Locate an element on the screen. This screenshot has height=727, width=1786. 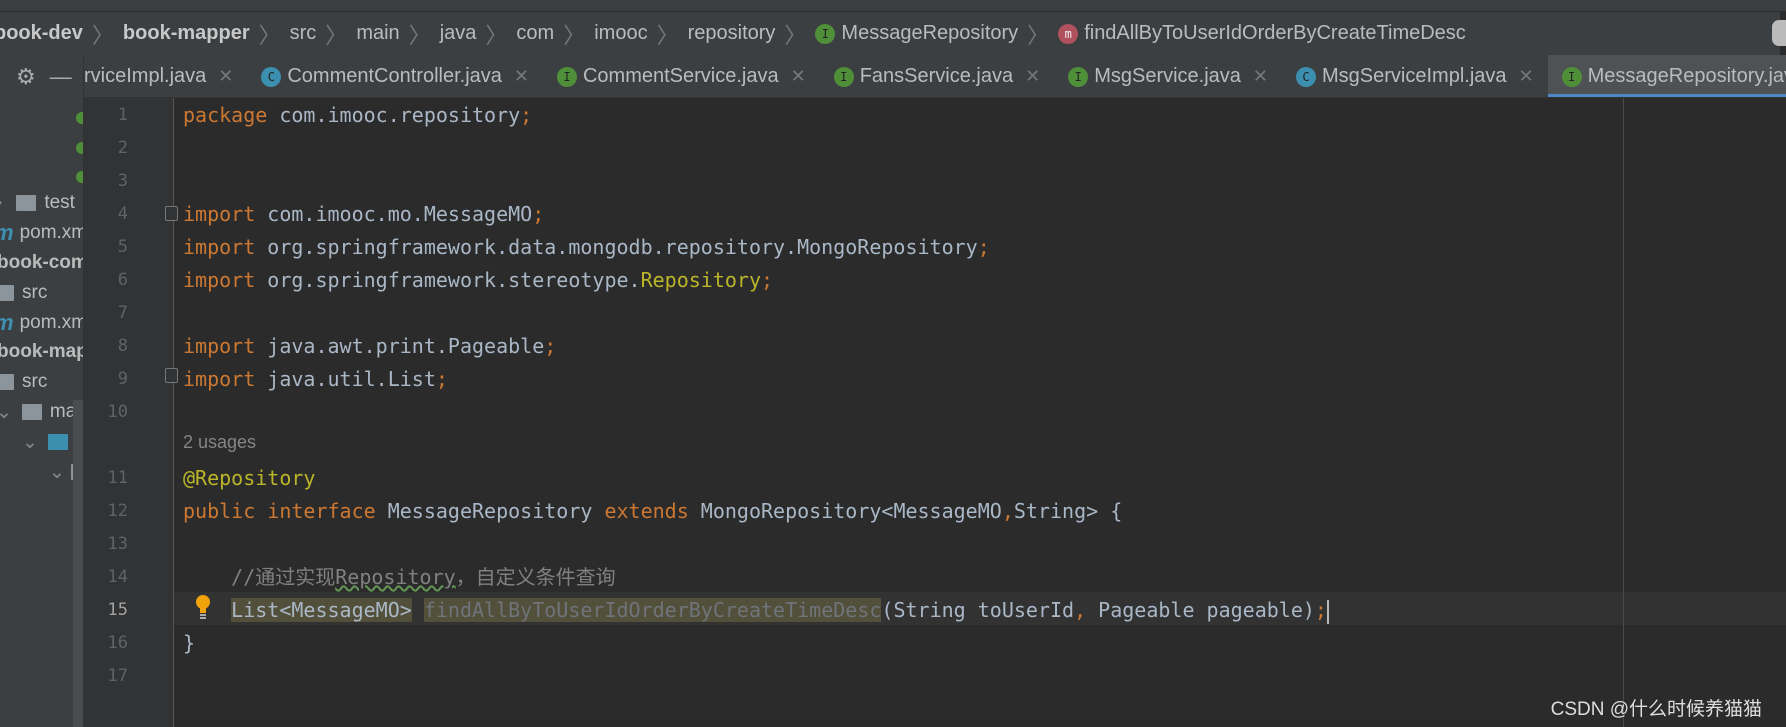
tree-label: book-common is located at coordinates (42, 262).